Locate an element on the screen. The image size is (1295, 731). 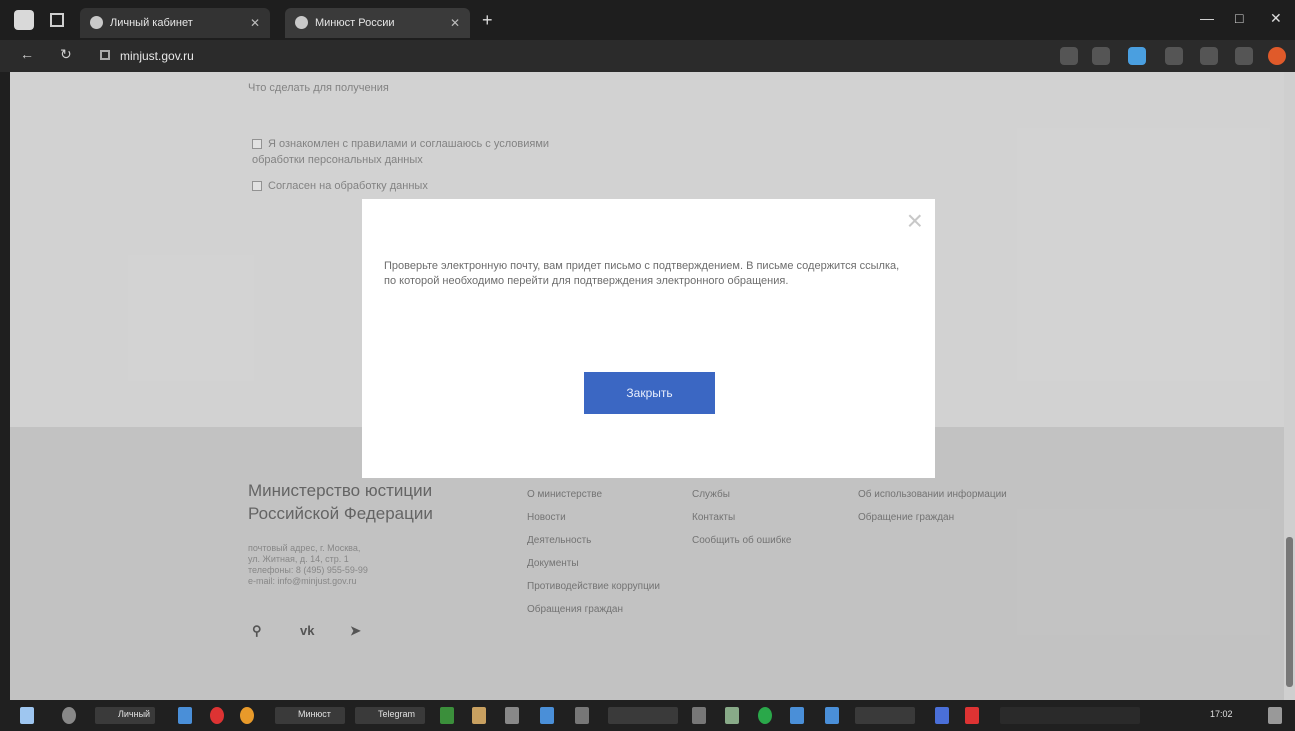
search-icon is located at coordinates (69, 715).